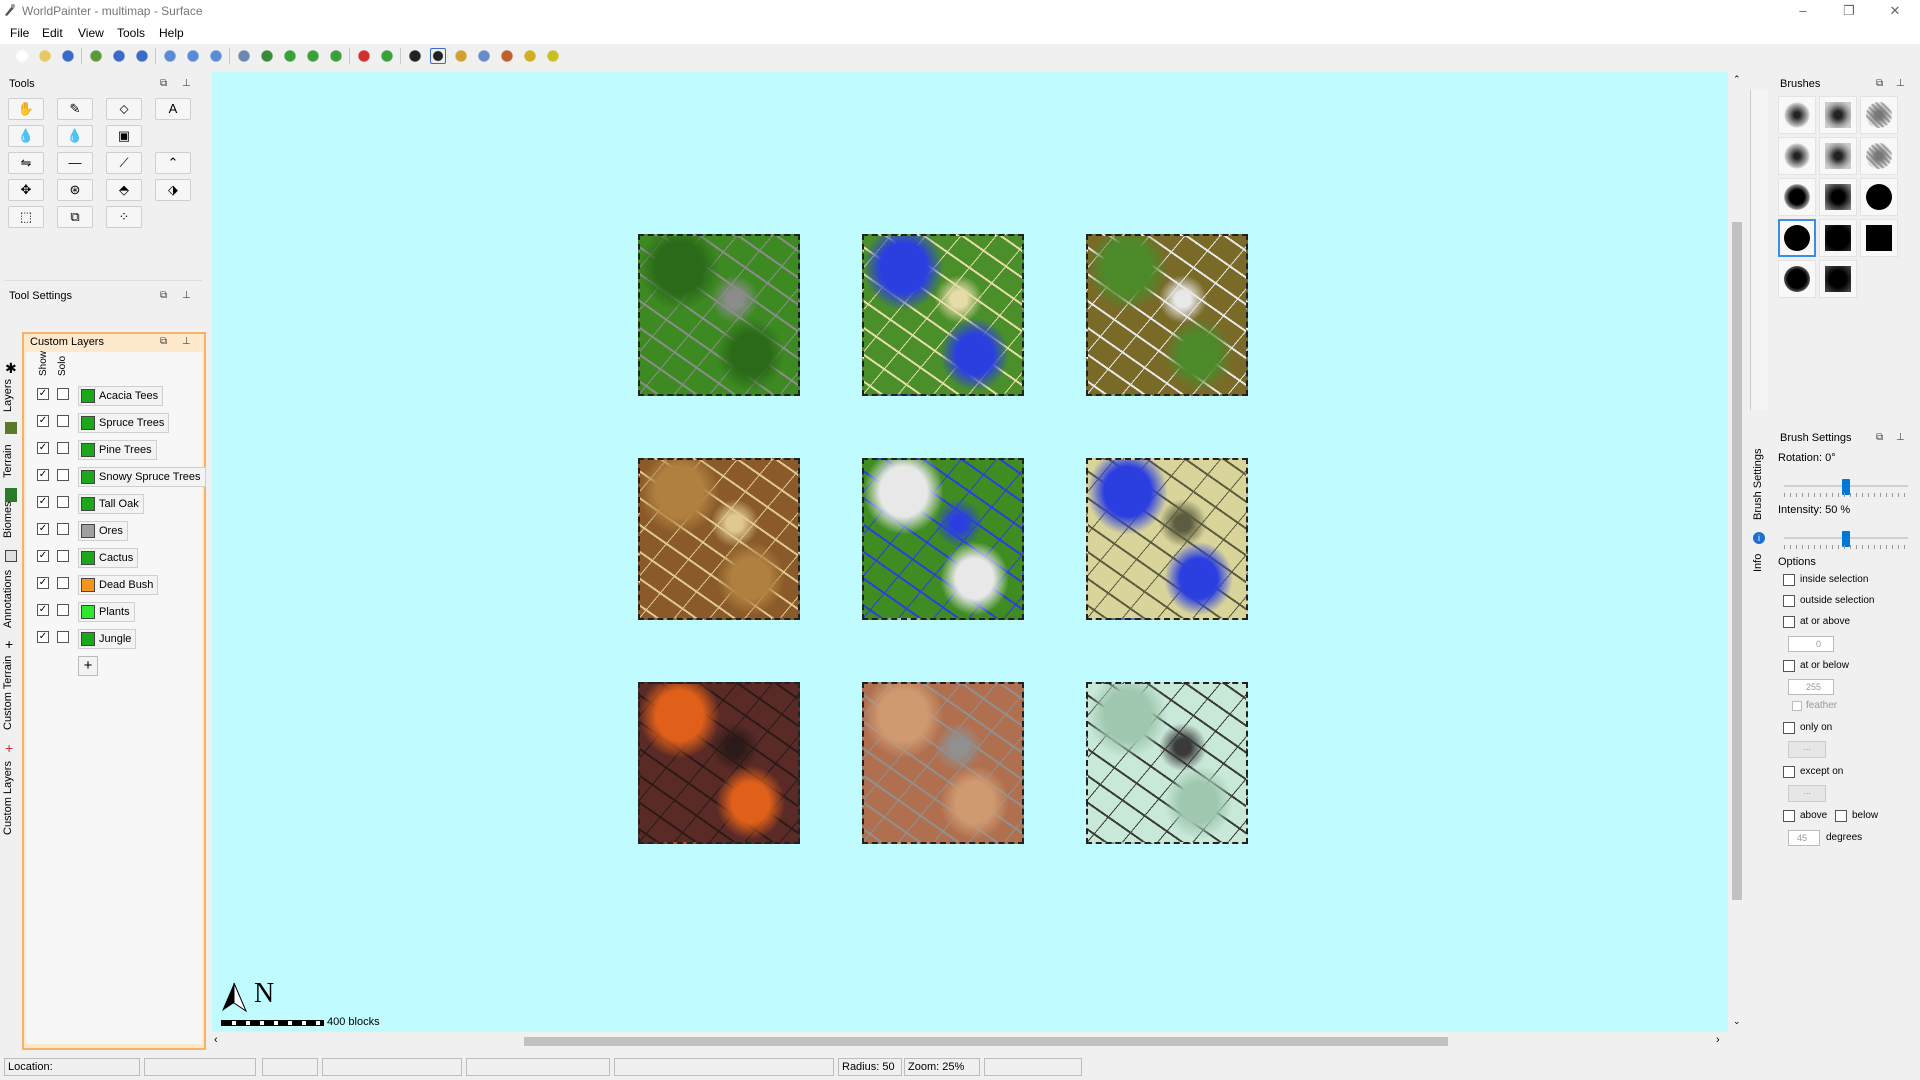 Image resolution: width=1920 pixels, height=1080 pixels. I want to click on zoom-in-icon, so click(170, 56).